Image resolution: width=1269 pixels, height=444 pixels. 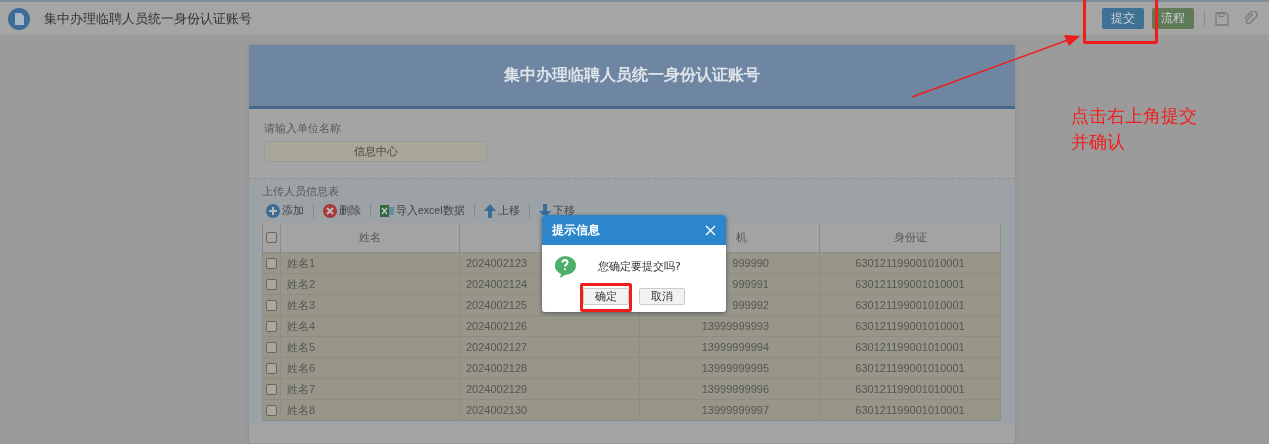 I want to click on process-button: 流程, so click(x=1173, y=18).